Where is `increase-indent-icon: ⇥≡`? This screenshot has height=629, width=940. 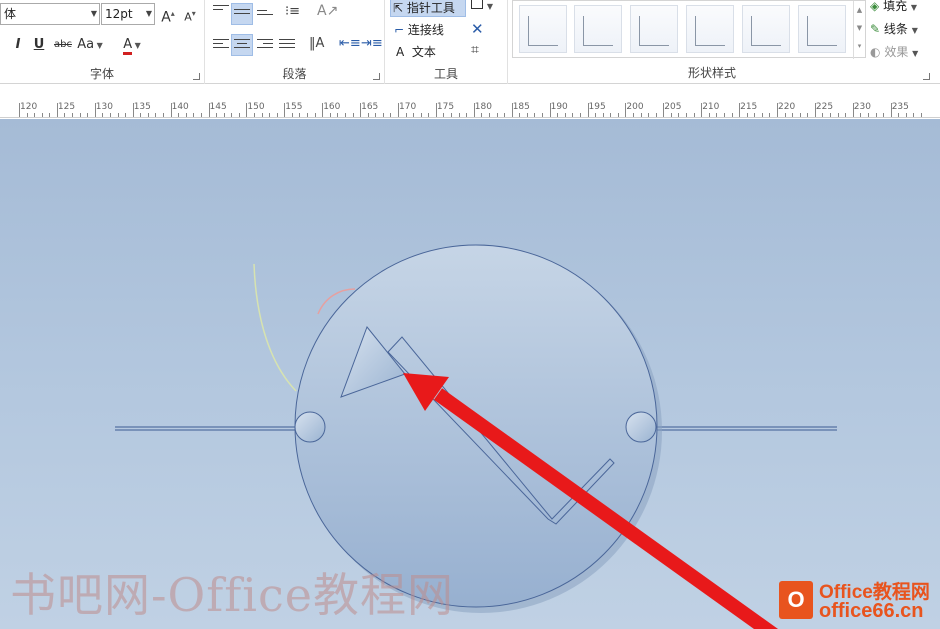 increase-indent-icon: ⇥≡ is located at coordinates (372, 43).